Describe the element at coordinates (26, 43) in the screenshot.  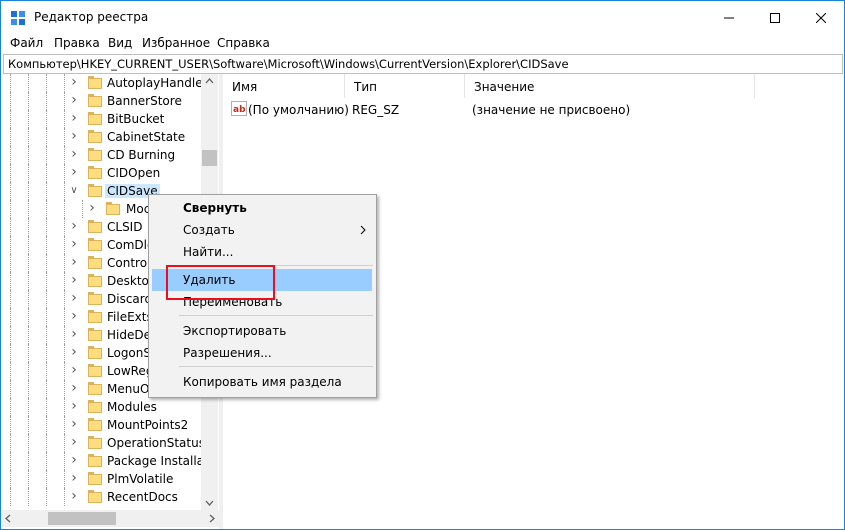
I see `menu-file: Файл` at that location.